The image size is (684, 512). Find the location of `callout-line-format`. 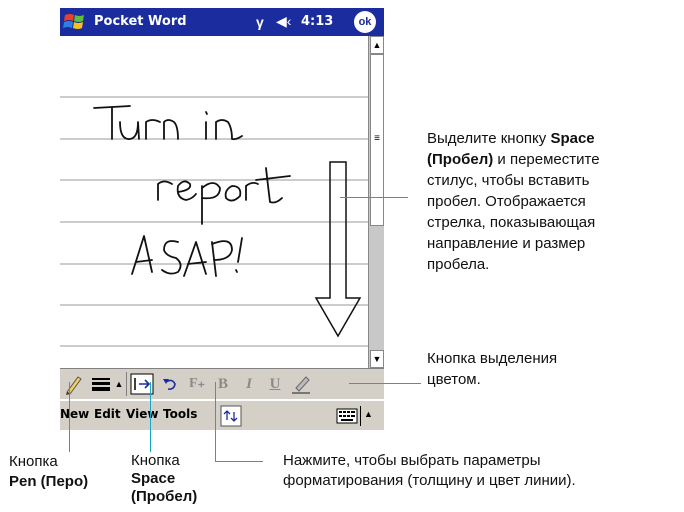

callout-line-format is located at coordinates (215, 422).